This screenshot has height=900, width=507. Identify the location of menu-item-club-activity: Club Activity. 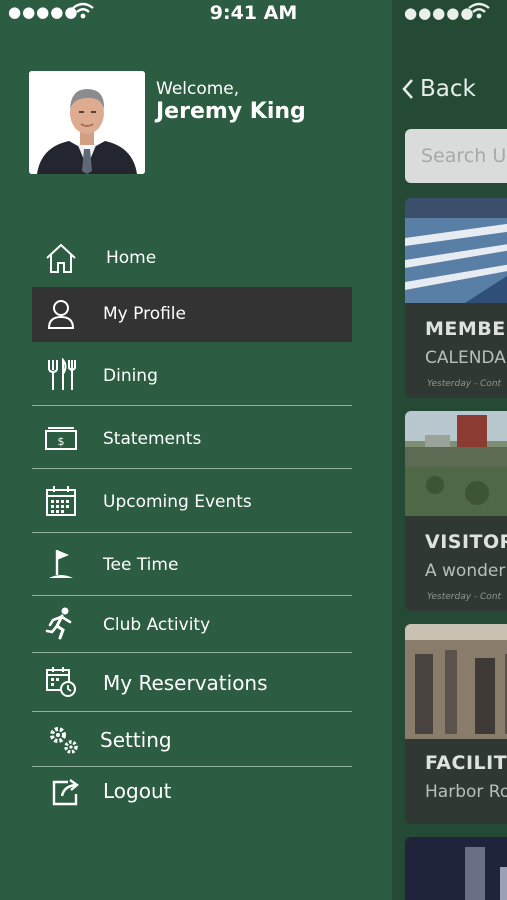
(192, 624).